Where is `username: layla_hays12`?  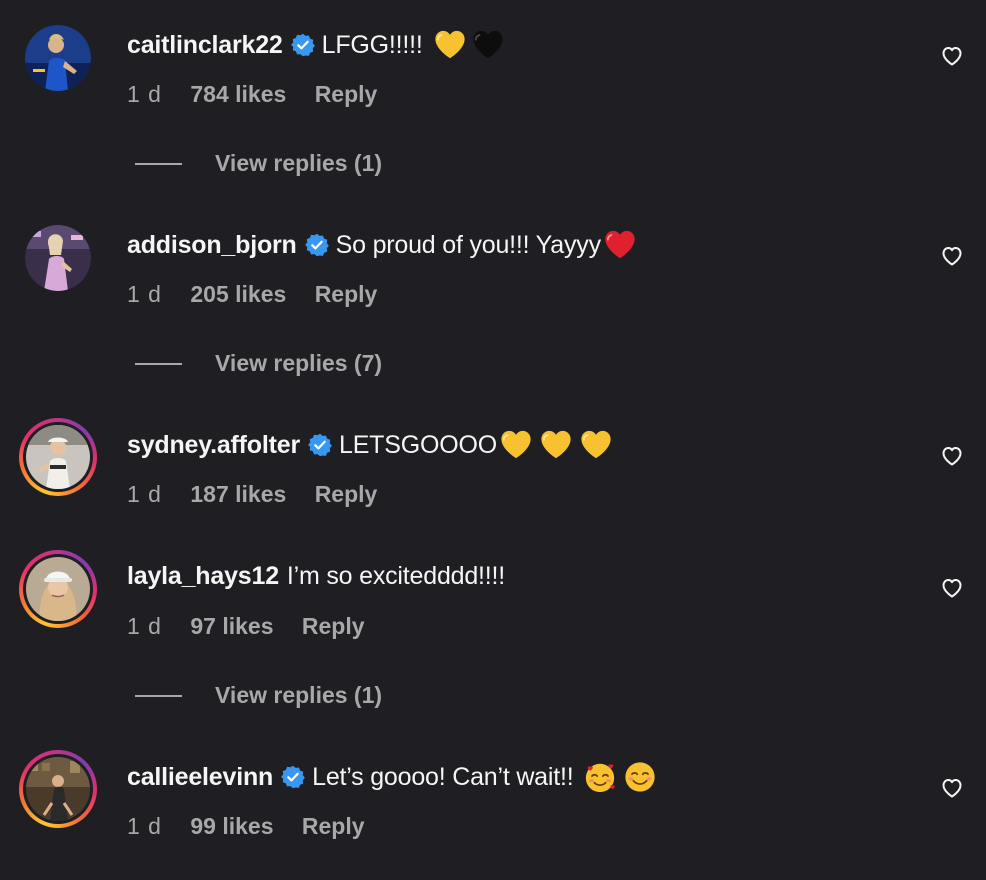
username: layla_hays12 is located at coordinates (203, 576).